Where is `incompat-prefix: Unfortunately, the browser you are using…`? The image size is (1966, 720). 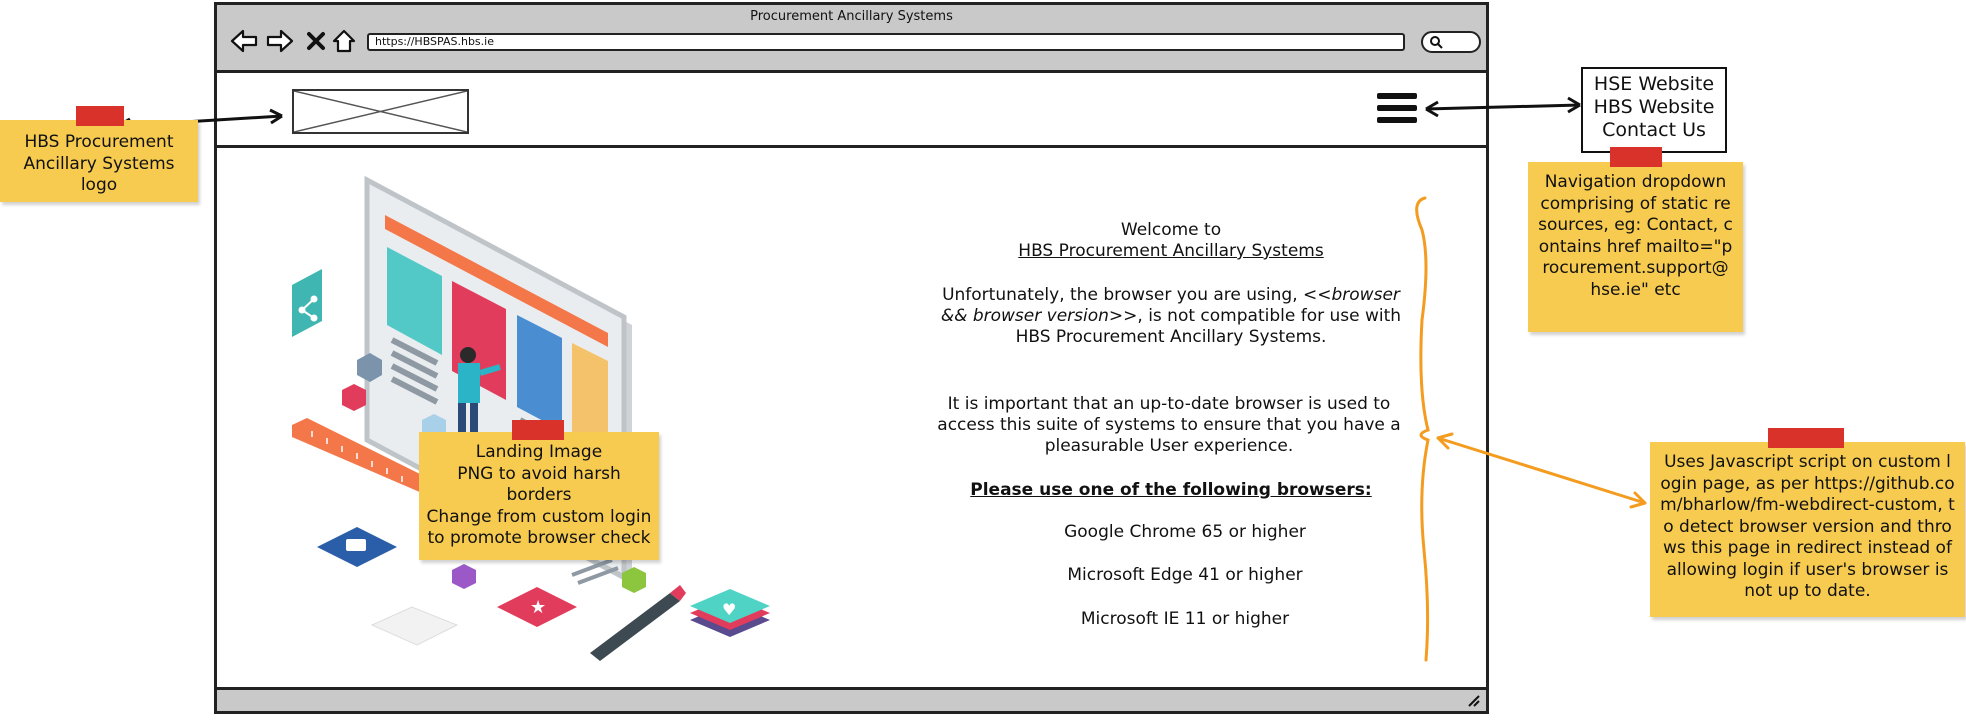 incompat-prefix: Unfortunately, the browser you are using… is located at coordinates (1123, 295).